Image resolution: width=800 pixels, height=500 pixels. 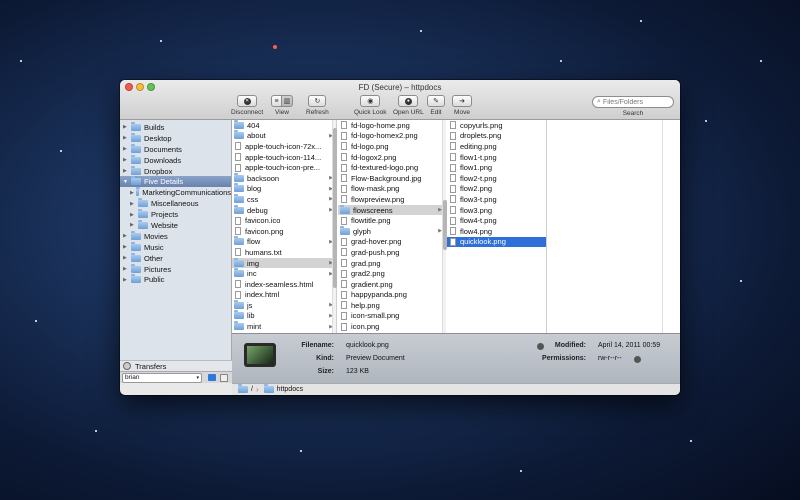 What do you see at coordinates (391, 295) in the screenshot?
I see `file-list-row: happypanda.png` at bounding box center [391, 295].